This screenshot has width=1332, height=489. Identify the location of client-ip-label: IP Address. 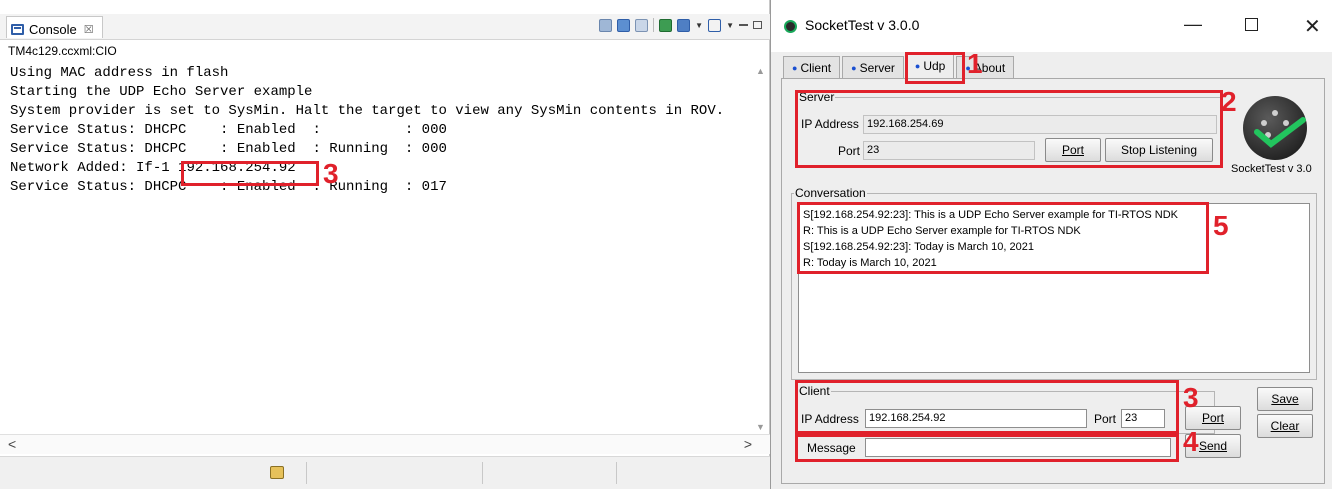
(830, 419).